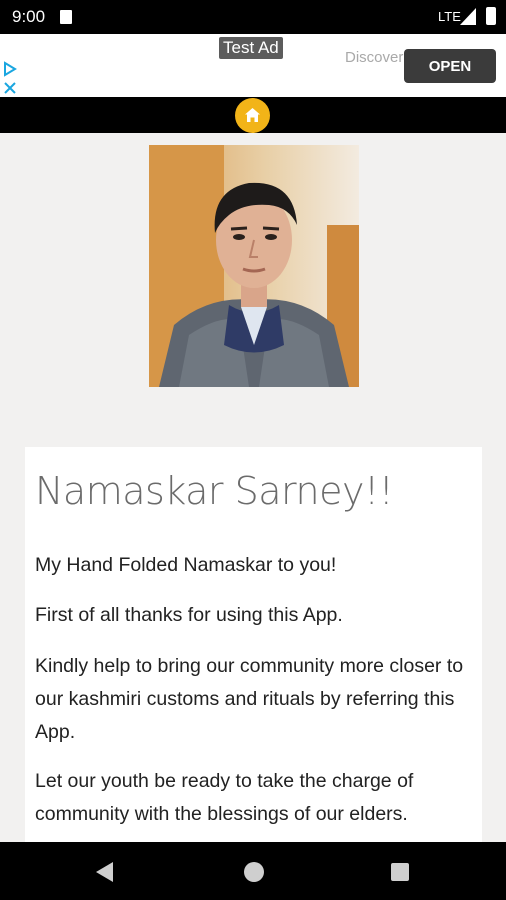 The image size is (506, 900). I want to click on status-bar: 9:00 LTE, so click(253, 17).